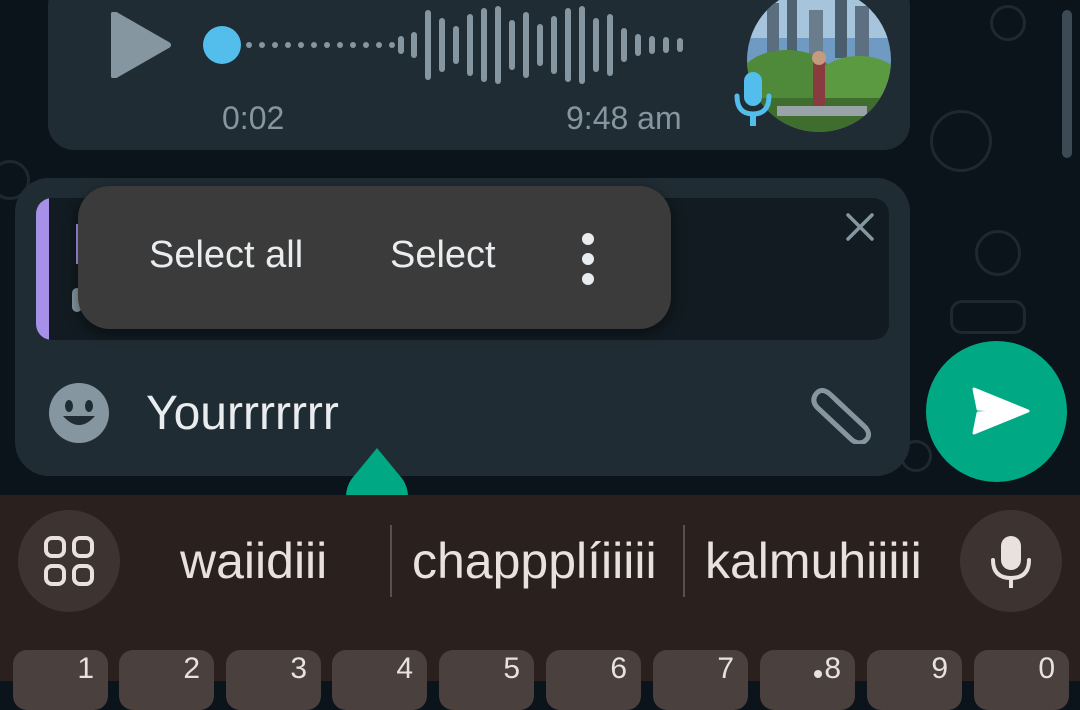 The height and width of the screenshot is (710, 1080). I want to click on reply-accent-bar, so click(42, 269).